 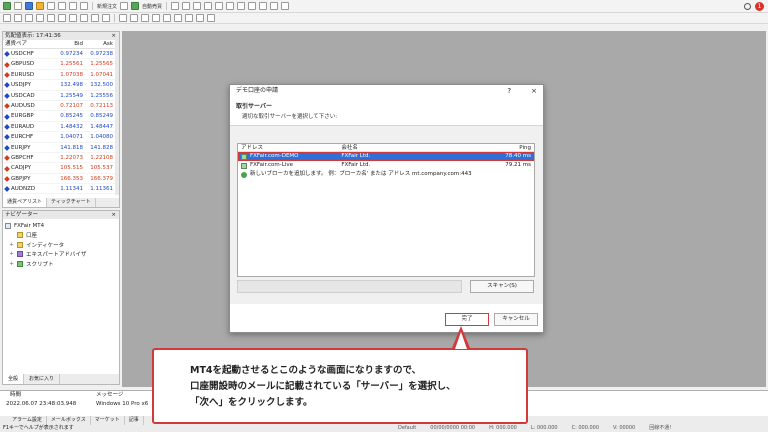 What do you see at coordinates (101, 157) in the screenshot?
I see `ask-value: 1.22108` at bounding box center [101, 157].